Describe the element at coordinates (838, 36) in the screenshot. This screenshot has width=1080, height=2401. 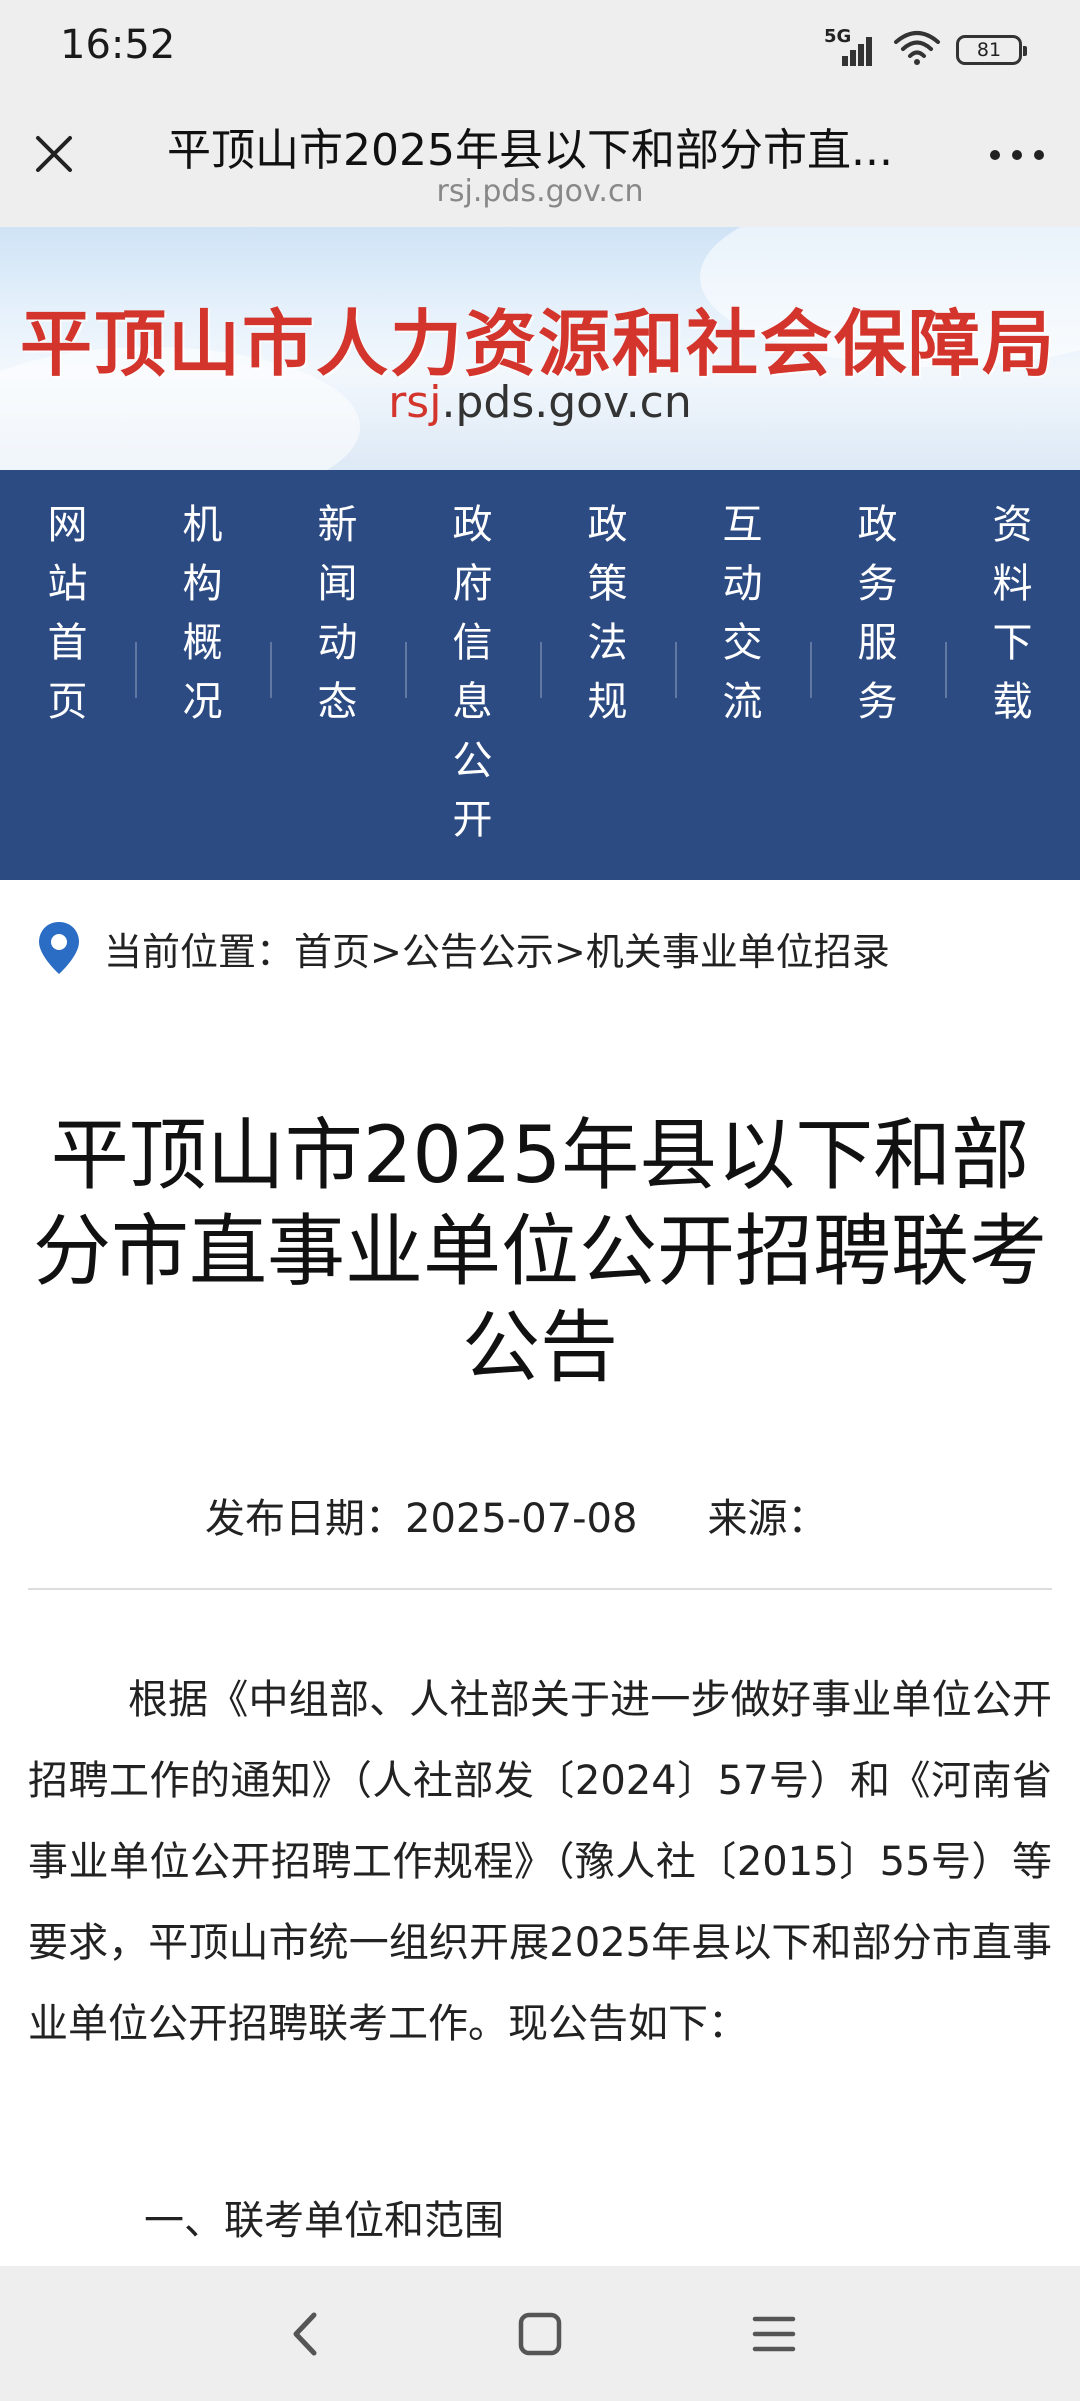
I see `network-type: 5G` at that location.